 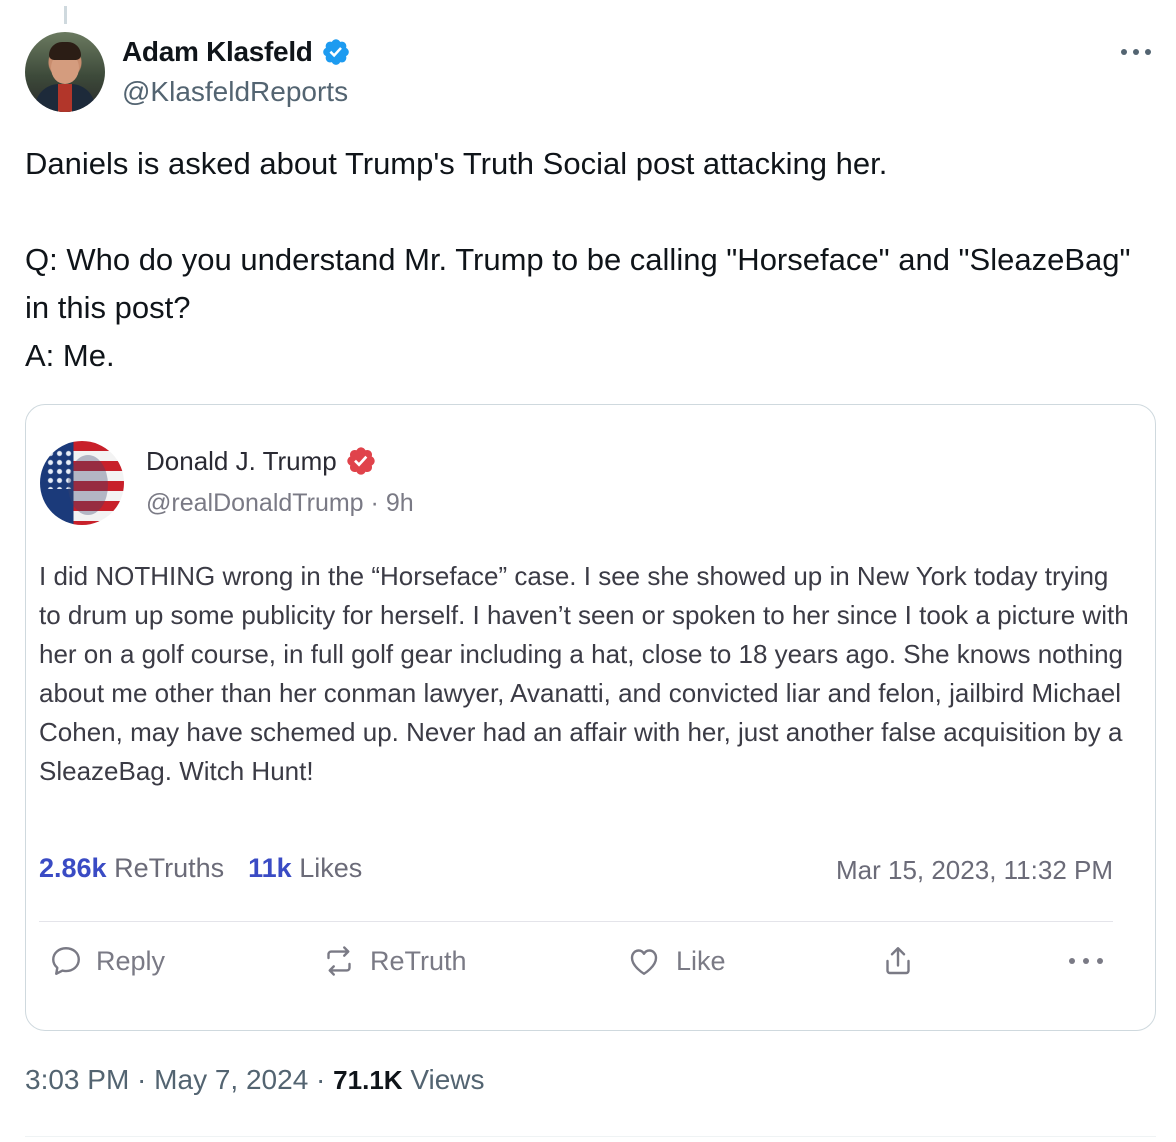 I want to click on author-handle: @KlasfeldReports, so click(x=235, y=92).